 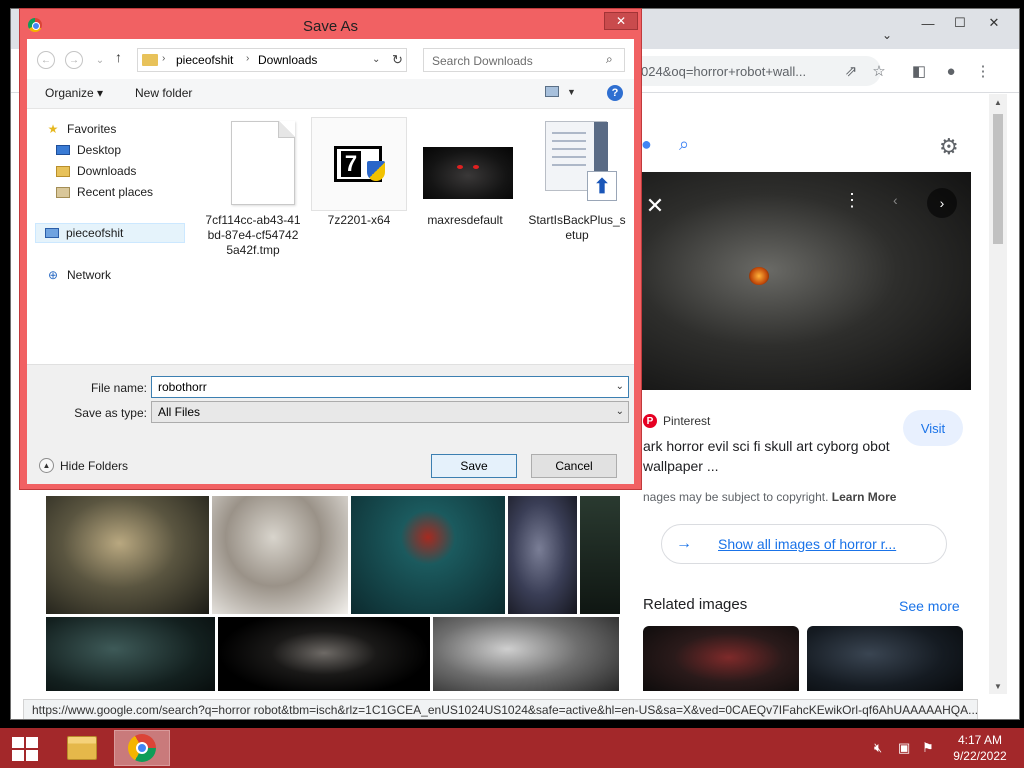 I want to click on action-center-flag-icon: ⚑, so click(x=928, y=748).